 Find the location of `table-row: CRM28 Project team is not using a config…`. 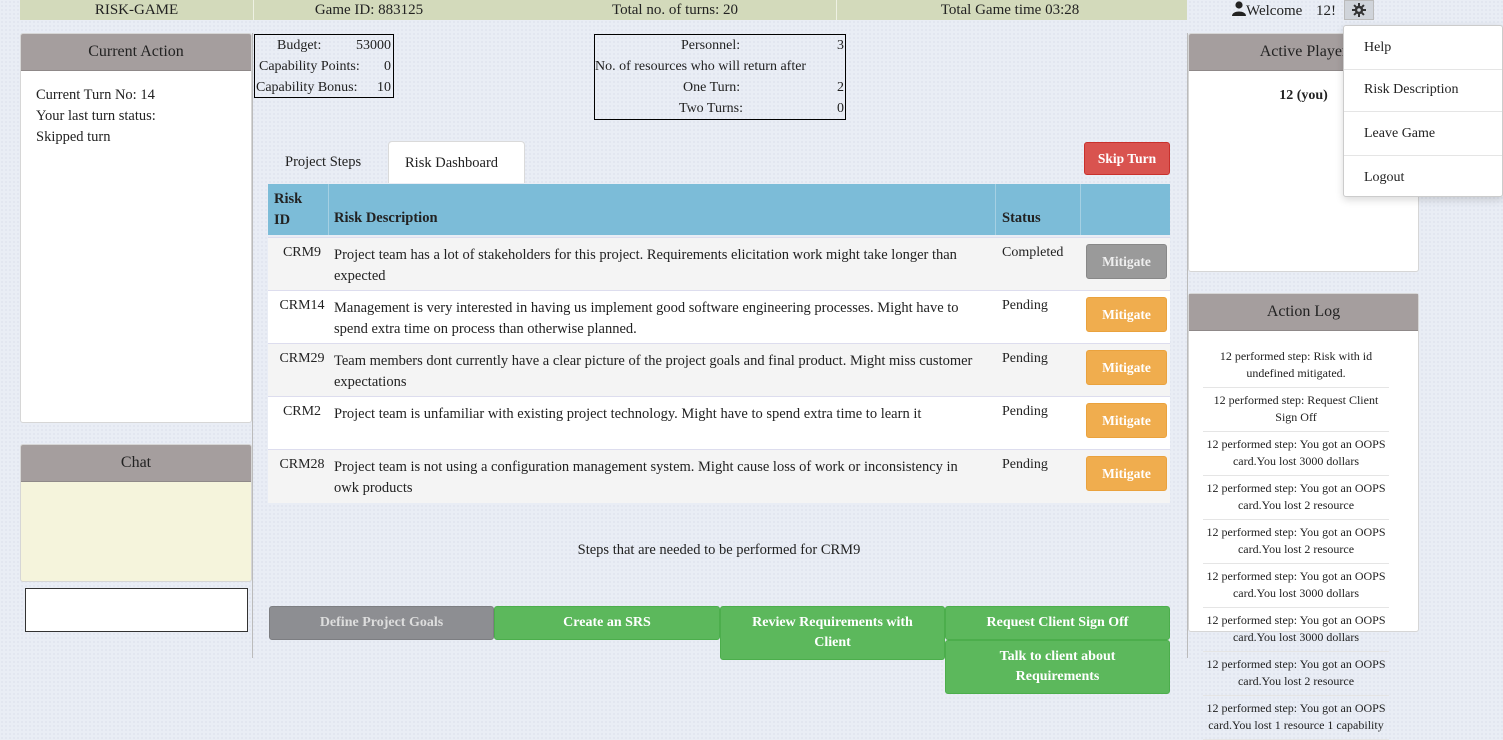

table-row: CRM28 Project team is not using a config… is located at coordinates (719, 476).